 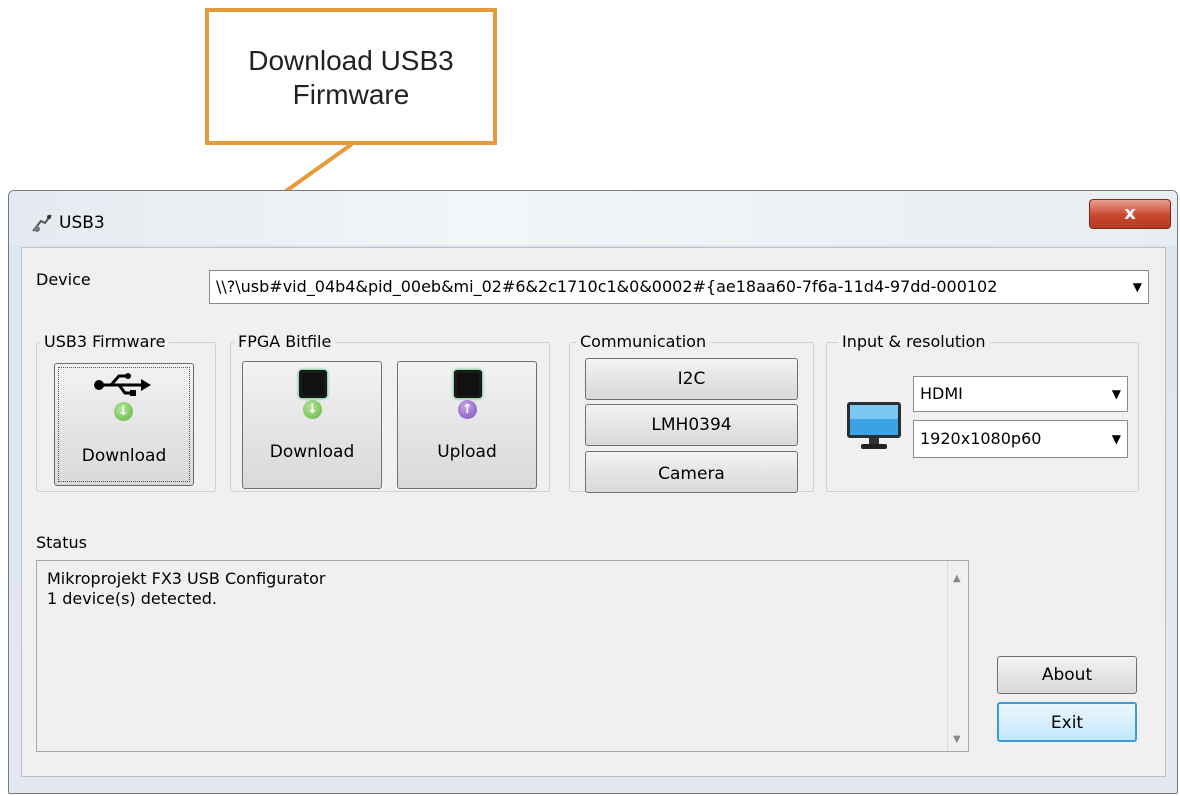 What do you see at coordinates (351, 60) in the screenshot?
I see `callout-line-1: Download USB3` at bounding box center [351, 60].